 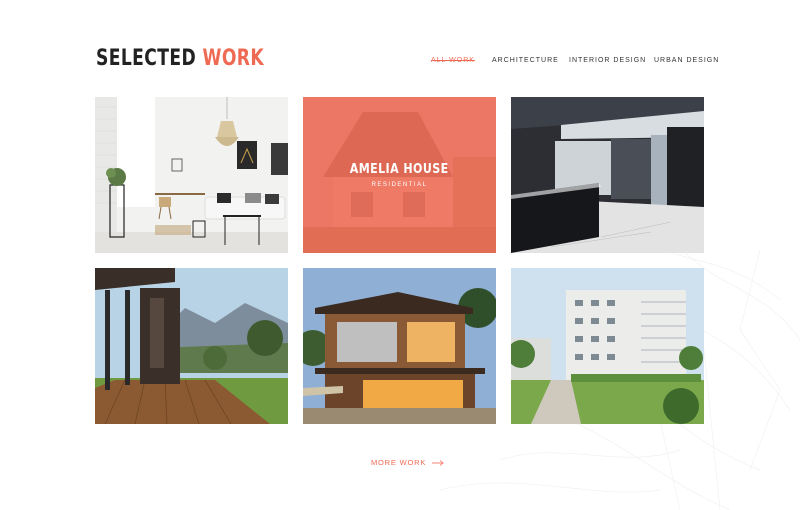 I want to click on filter-urban-design: URBAN DESIGN, so click(x=686, y=60).